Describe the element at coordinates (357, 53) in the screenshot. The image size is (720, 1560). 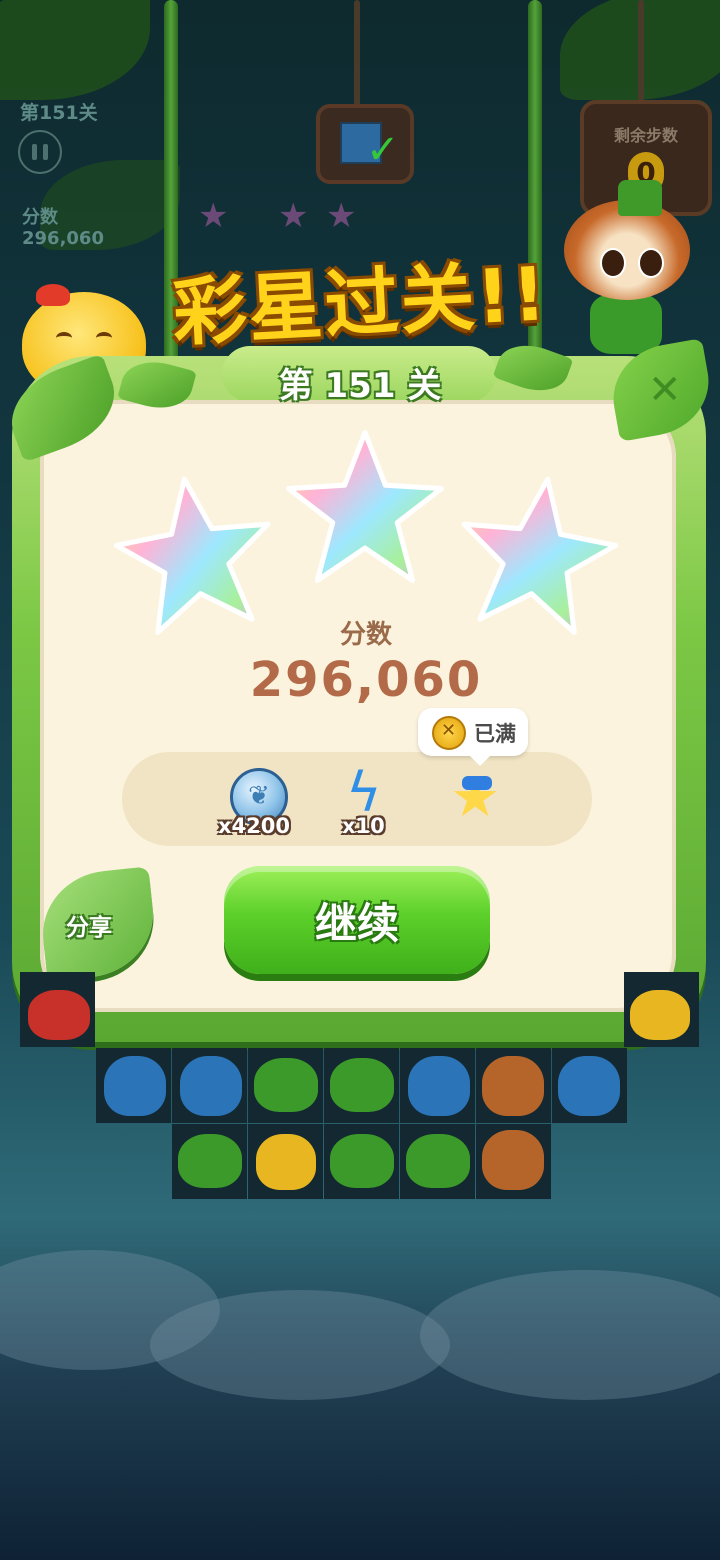
I see `vine-center` at that location.